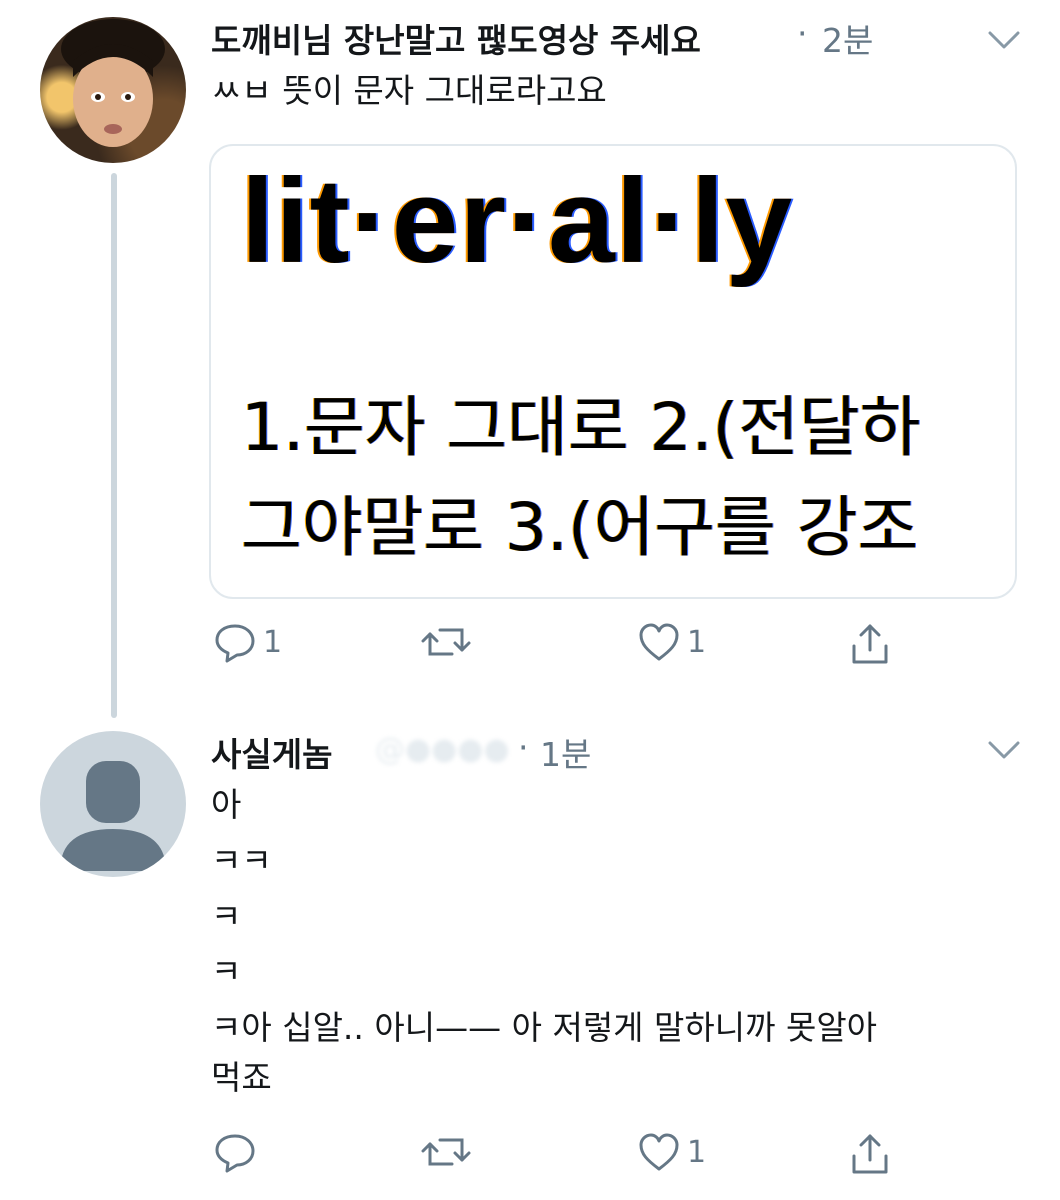 Image resolution: width=1060 pixels, height=1200 pixels. I want to click on tweet-text-line: ㅋㅋ, so click(241, 860).